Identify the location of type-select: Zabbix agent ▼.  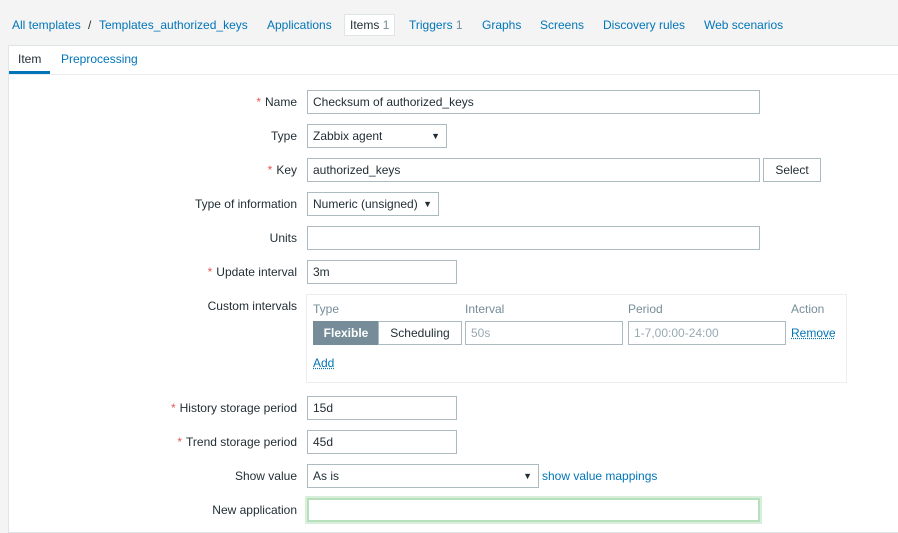
(377, 136).